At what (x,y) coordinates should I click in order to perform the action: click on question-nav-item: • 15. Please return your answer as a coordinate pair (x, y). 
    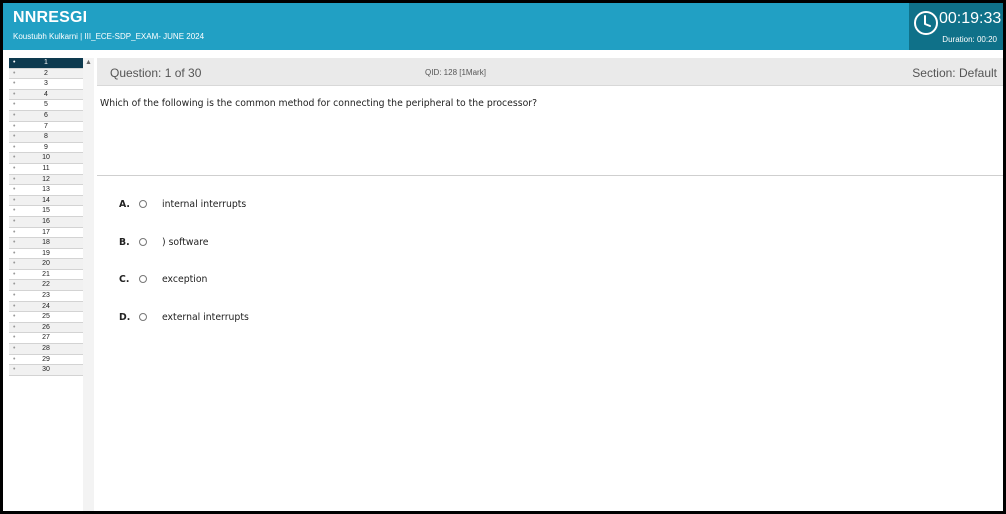
    Looking at the image, I should click on (46, 211).